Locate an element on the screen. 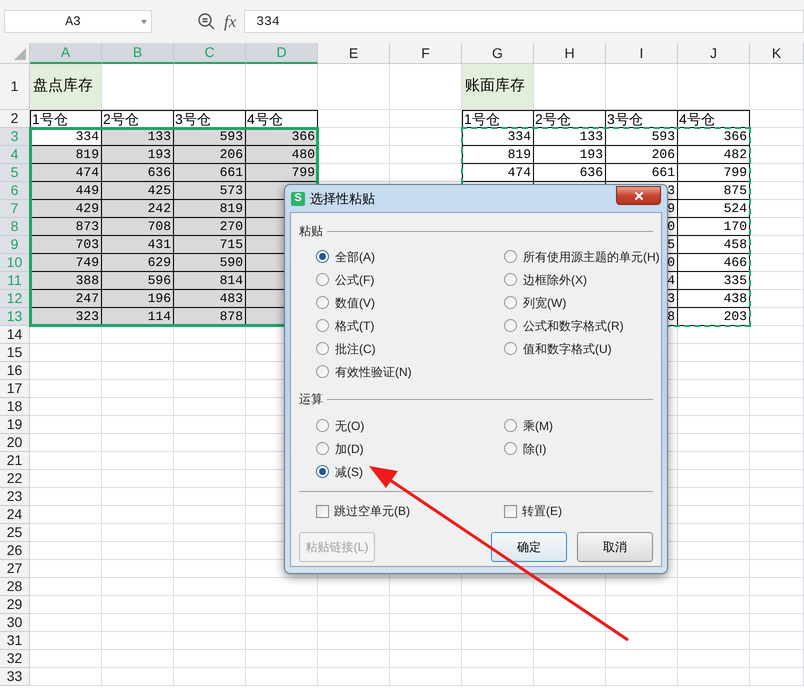 The width and height of the screenshot is (804, 693). row-header: 29 is located at coordinates (15, 605).